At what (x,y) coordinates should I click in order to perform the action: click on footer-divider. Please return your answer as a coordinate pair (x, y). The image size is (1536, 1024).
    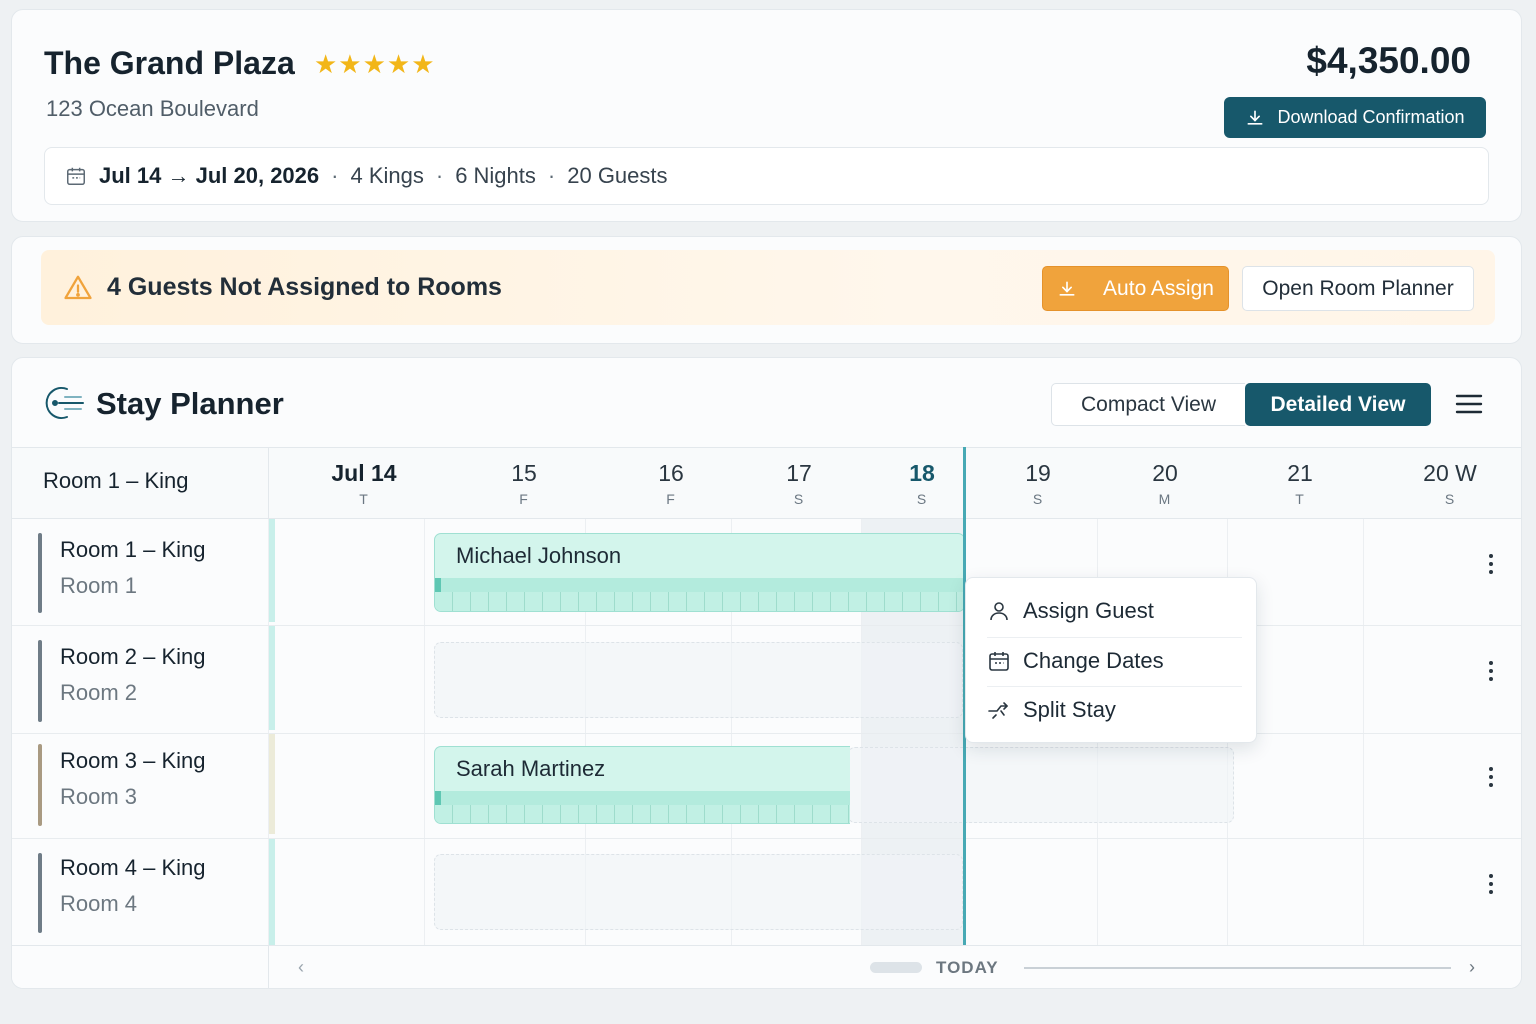
    Looking at the image, I should click on (268, 967).